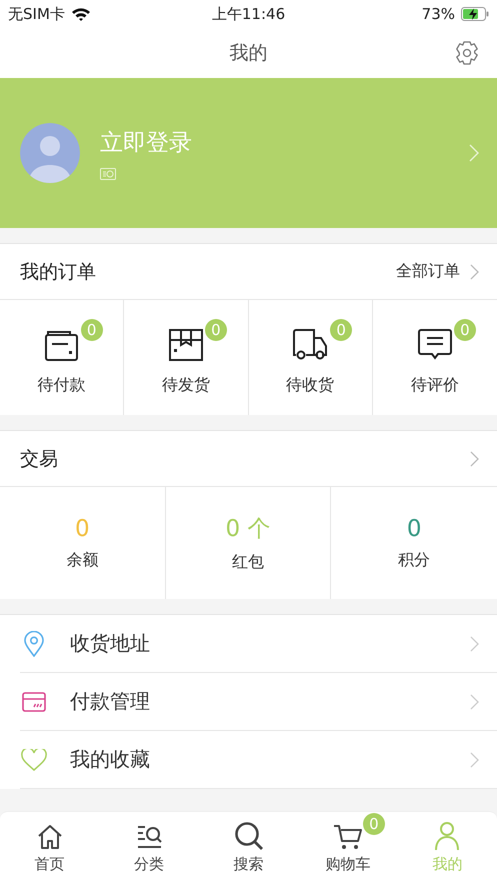 The height and width of the screenshot is (883, 497). Describe the element at coordinates (249, 53) in the screenshot. I see `page-title: 我的` at that location.